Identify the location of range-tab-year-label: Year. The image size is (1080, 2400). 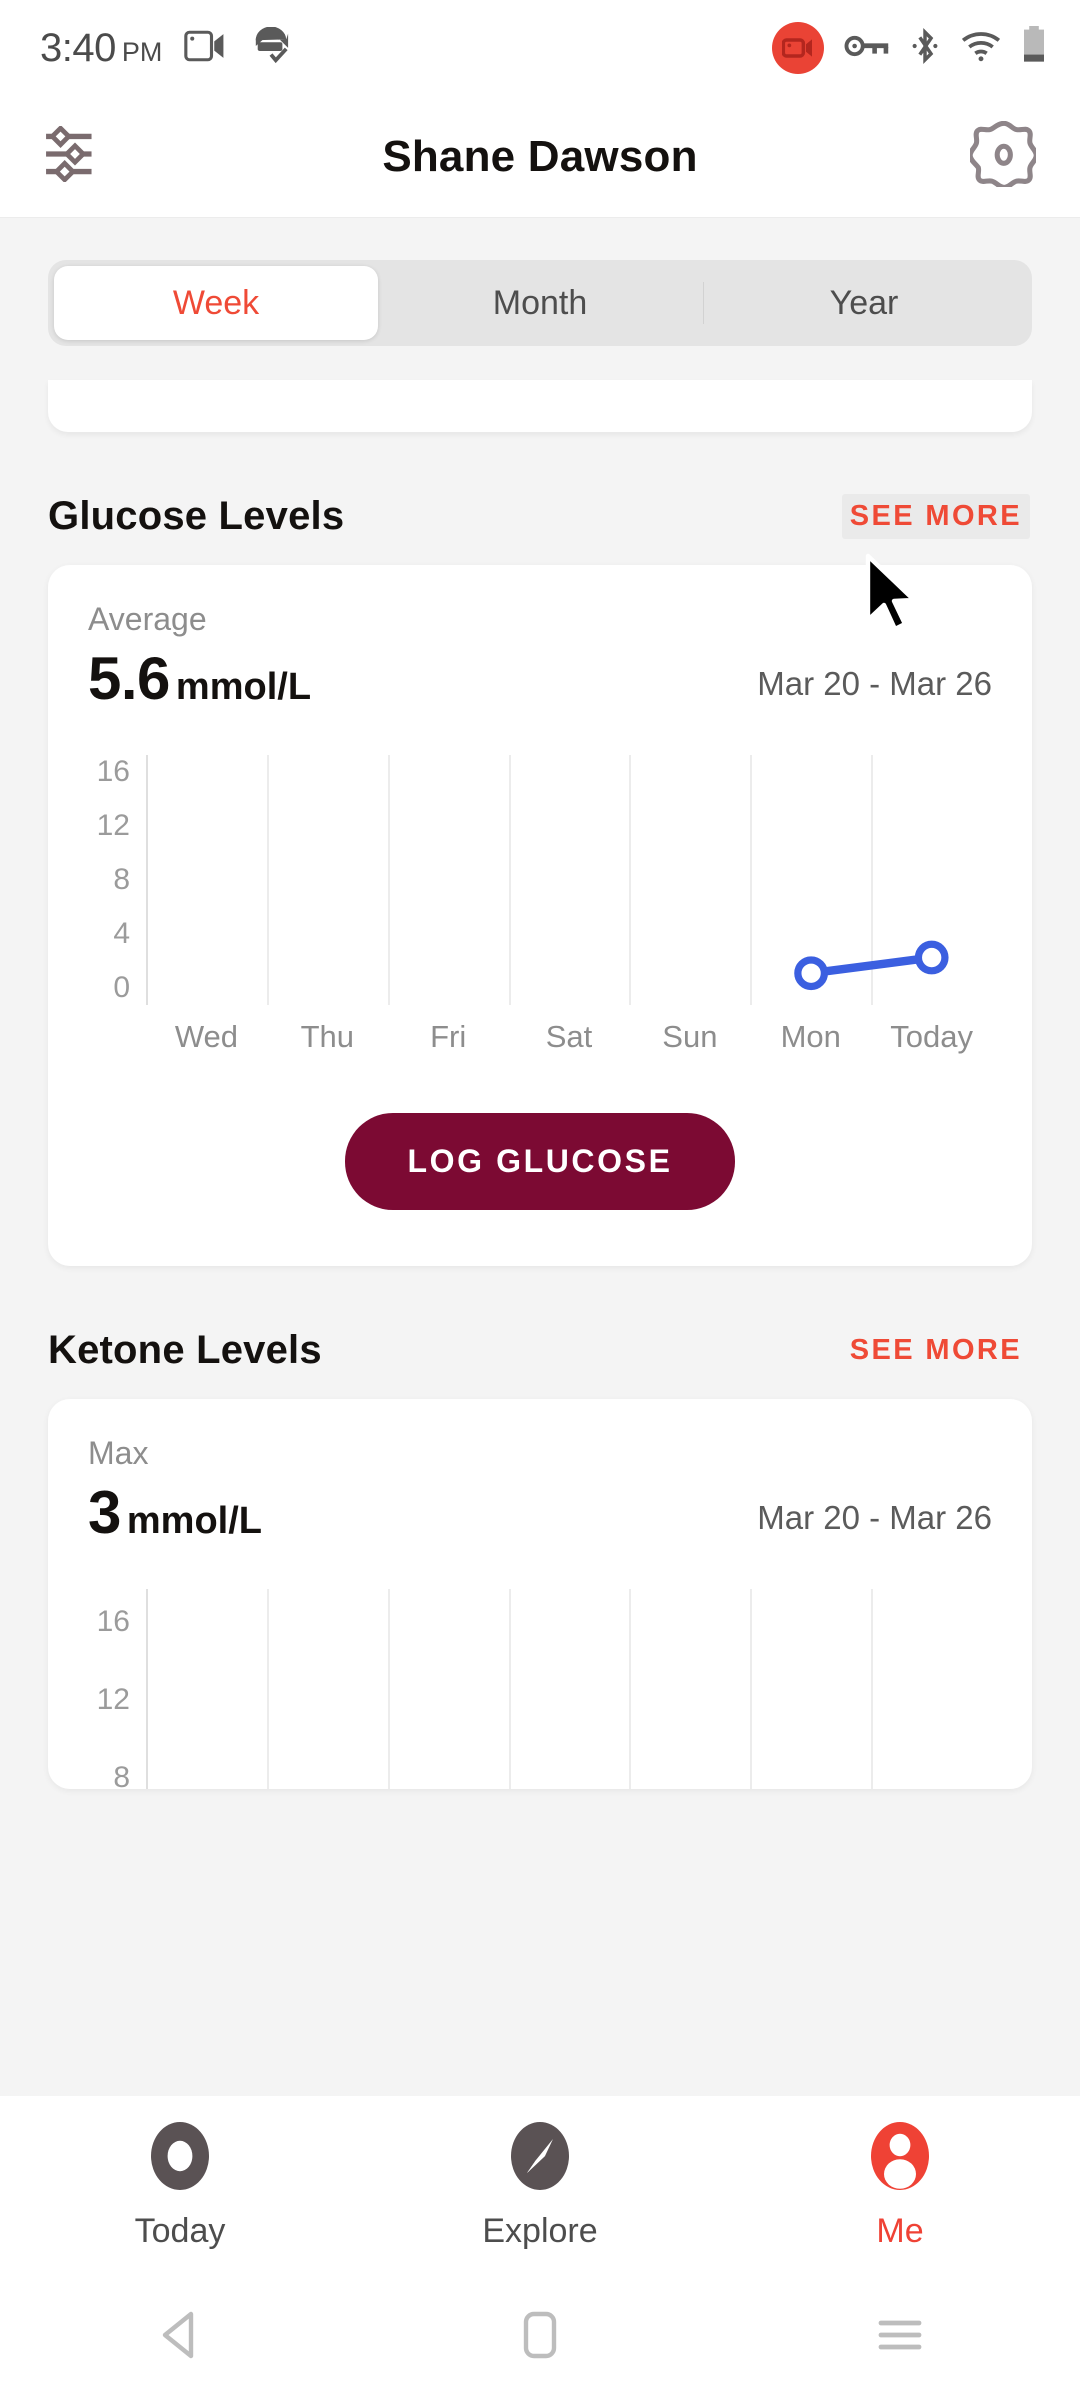
(864, 302).